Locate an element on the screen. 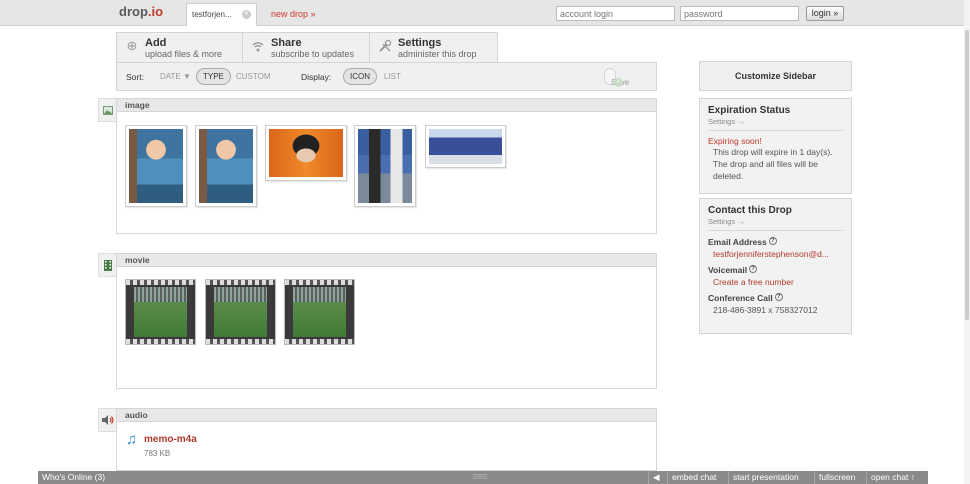 The width and height of the screenshot is (970, 484). resize-grip is located at coordinates (480, 477).